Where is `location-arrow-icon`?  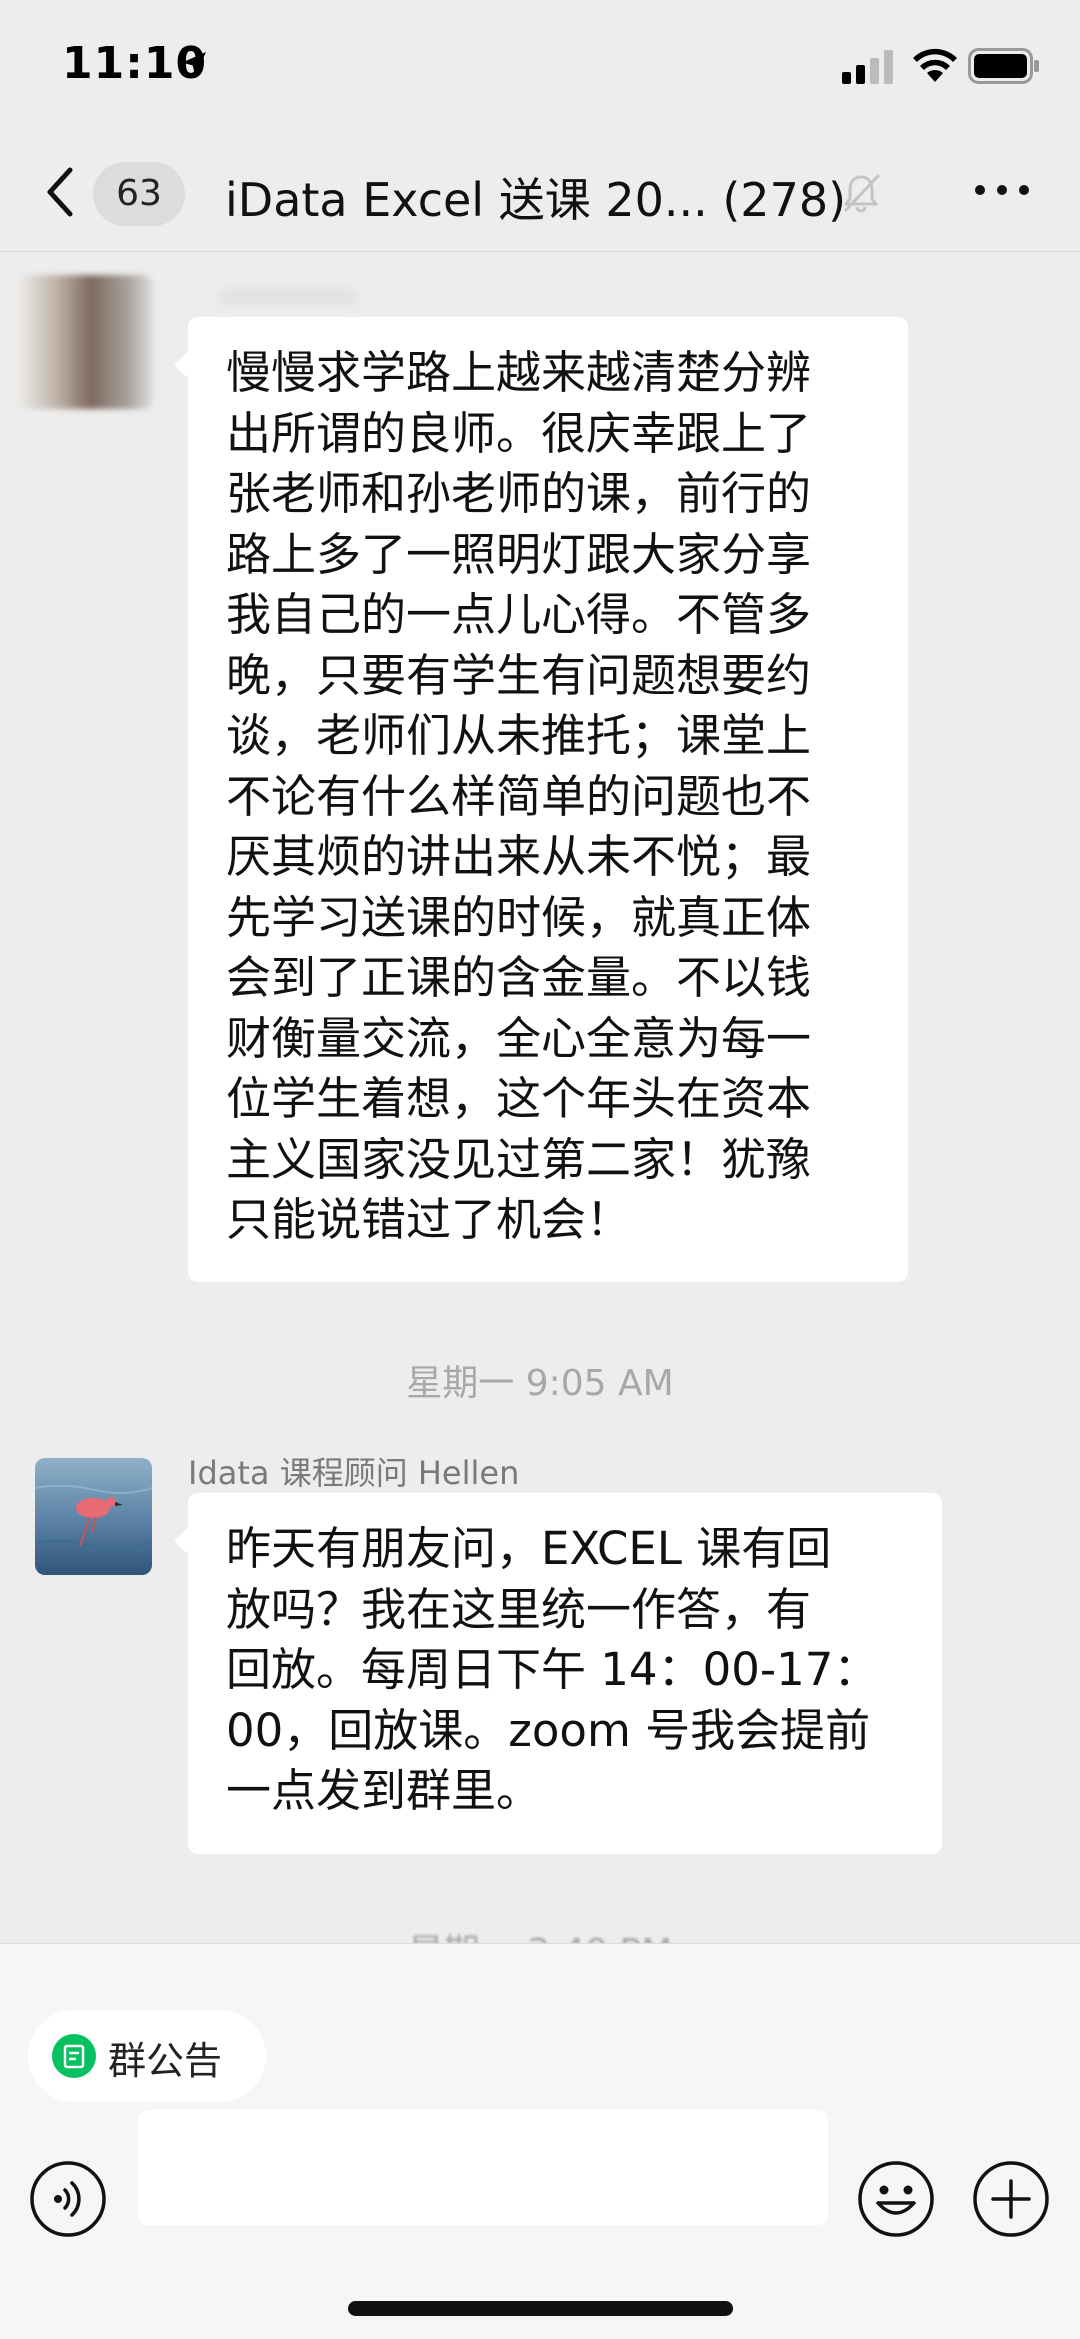
location-arrow-icon is located at coordinates (194, 64).